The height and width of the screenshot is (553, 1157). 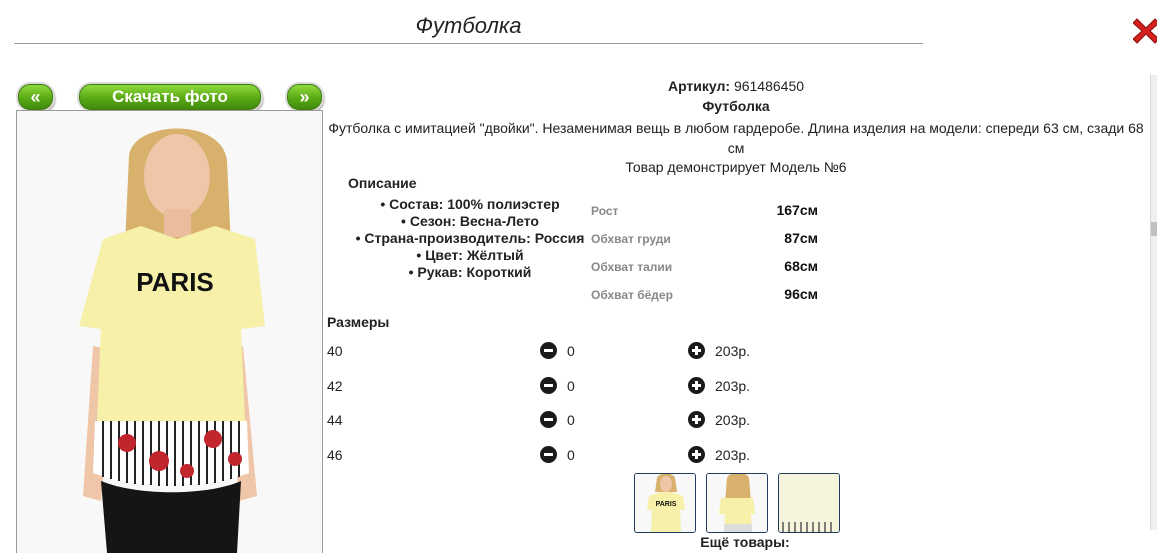 What do you see at coordinates (335, 386) in the screenshot?
I see `size-label: 42` at bounding box center [335, 386].